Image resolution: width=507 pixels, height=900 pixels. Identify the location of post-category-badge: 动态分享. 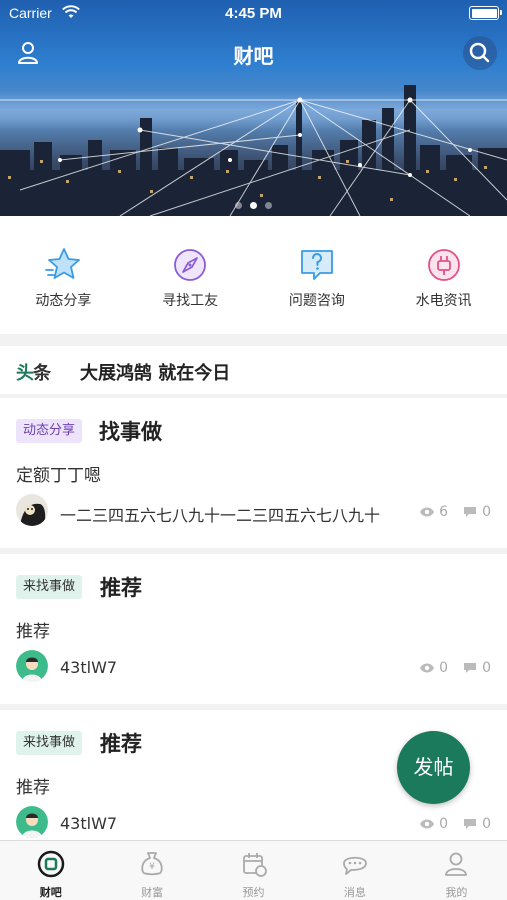
(49, 431).